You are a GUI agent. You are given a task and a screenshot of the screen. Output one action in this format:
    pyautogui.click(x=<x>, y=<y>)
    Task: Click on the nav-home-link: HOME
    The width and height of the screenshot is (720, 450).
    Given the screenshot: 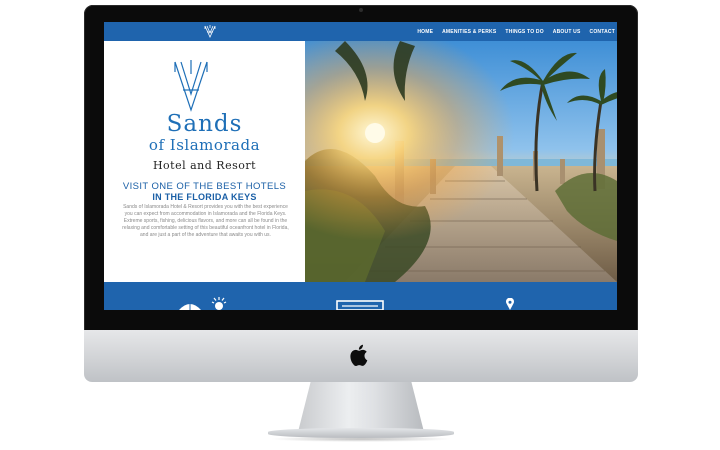 What is the action you would take?
    pyautogui.click(x=425, y=32)
    